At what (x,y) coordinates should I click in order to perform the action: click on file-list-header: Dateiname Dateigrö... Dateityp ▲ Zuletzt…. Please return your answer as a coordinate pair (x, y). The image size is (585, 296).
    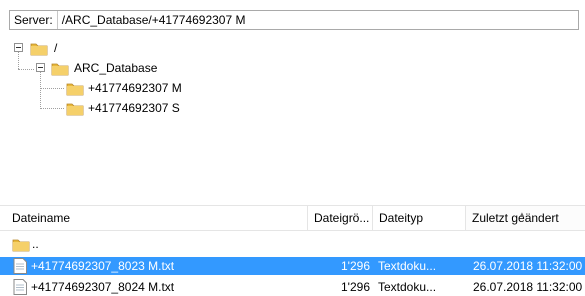
    Looking at the image, I should click on (292, 218).